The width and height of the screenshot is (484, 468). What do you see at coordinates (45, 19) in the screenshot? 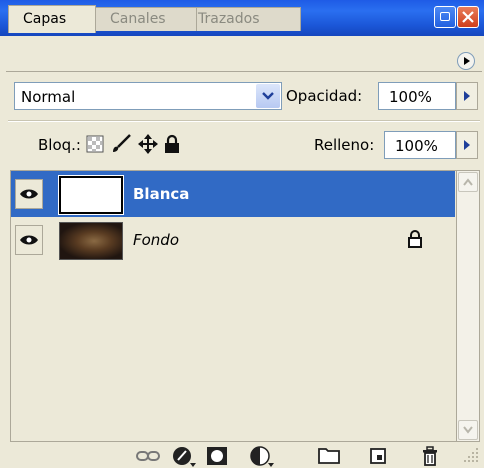
I see `tab-label: Capas` at bounding box center [45, 19].